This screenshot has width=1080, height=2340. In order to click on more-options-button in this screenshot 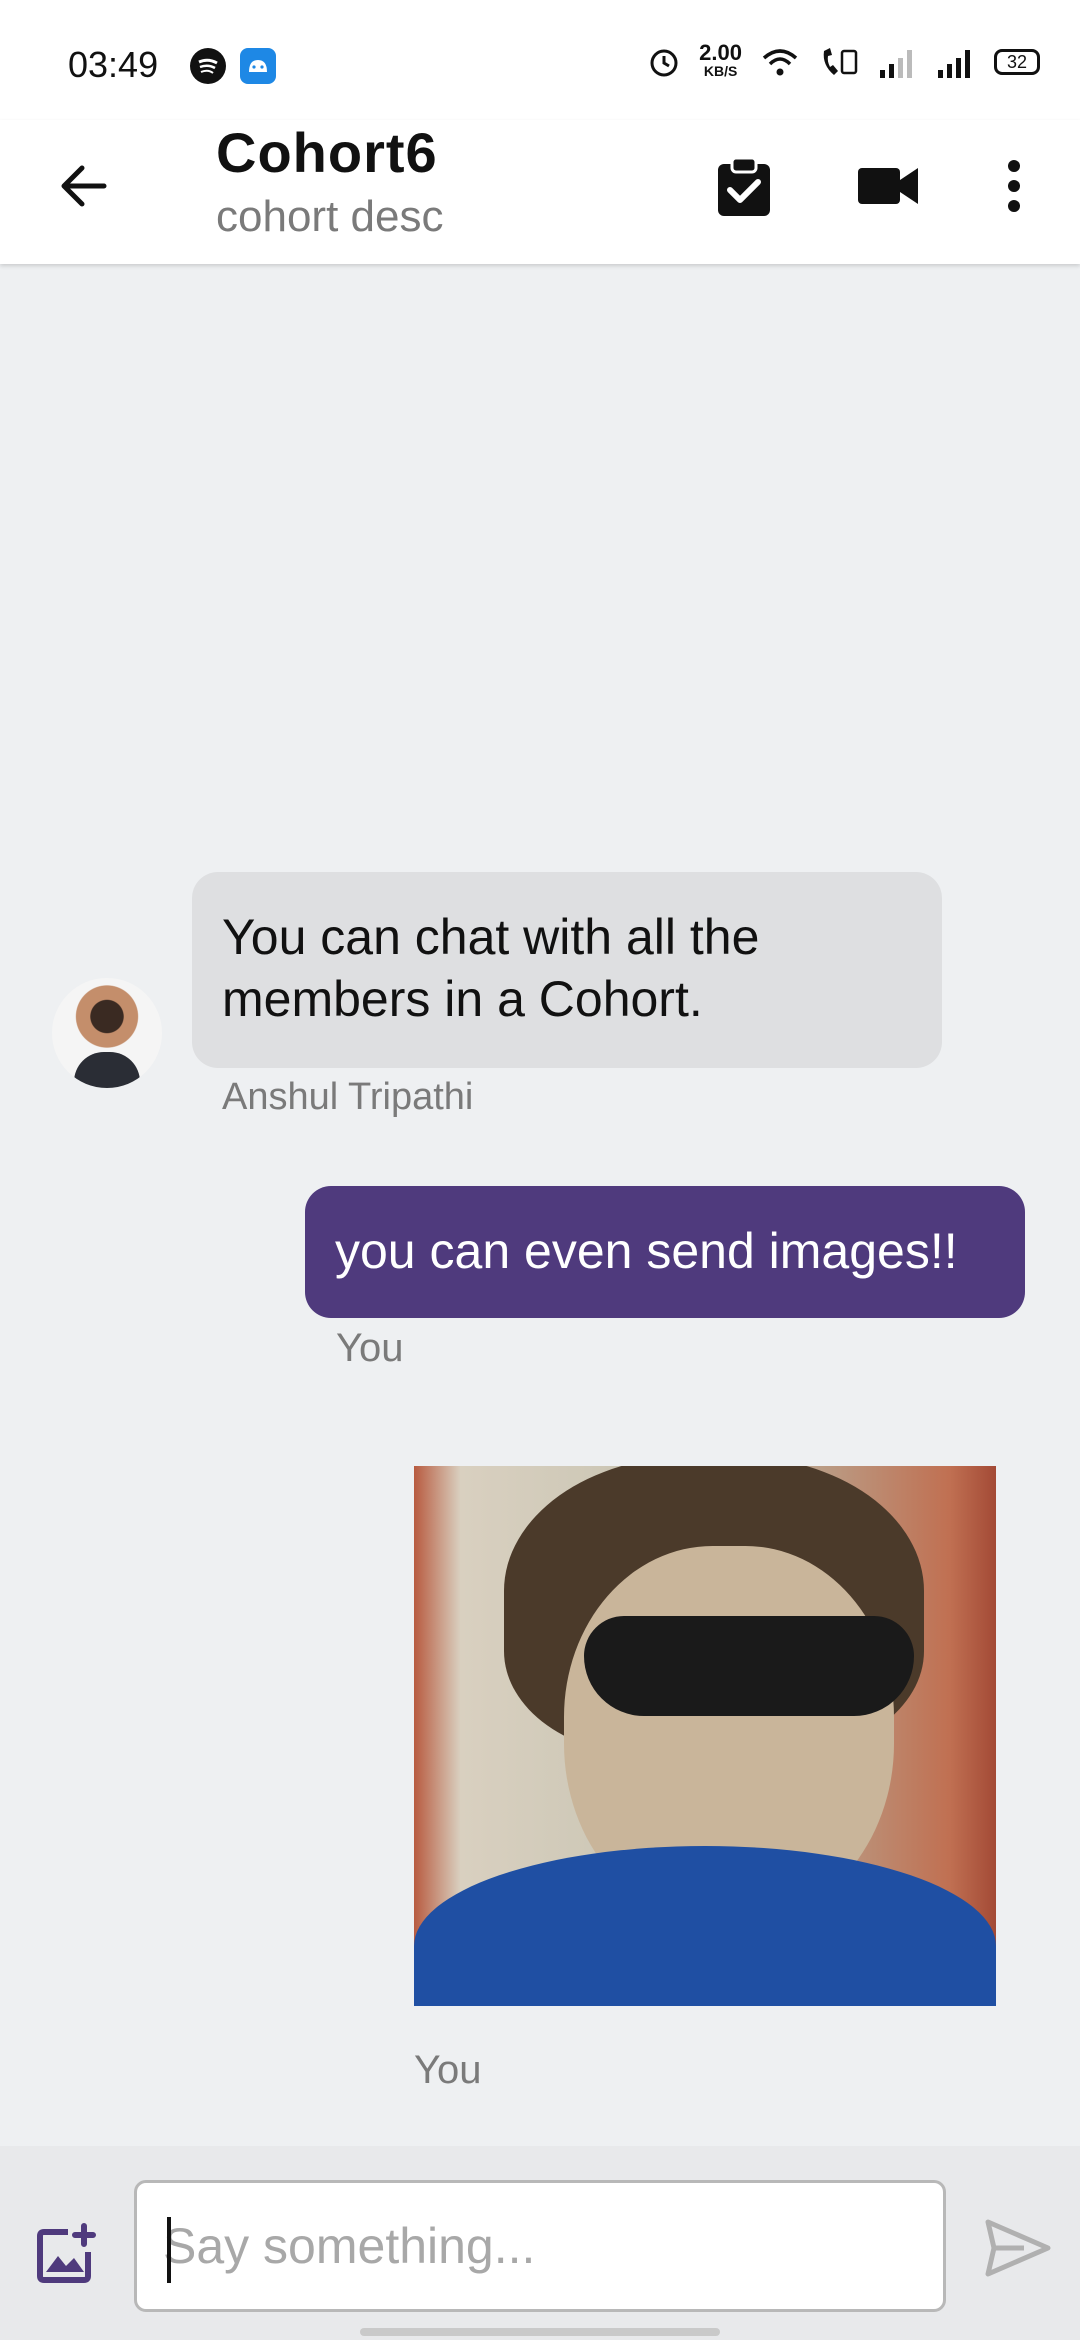, I will do `click(1014, 186)`.